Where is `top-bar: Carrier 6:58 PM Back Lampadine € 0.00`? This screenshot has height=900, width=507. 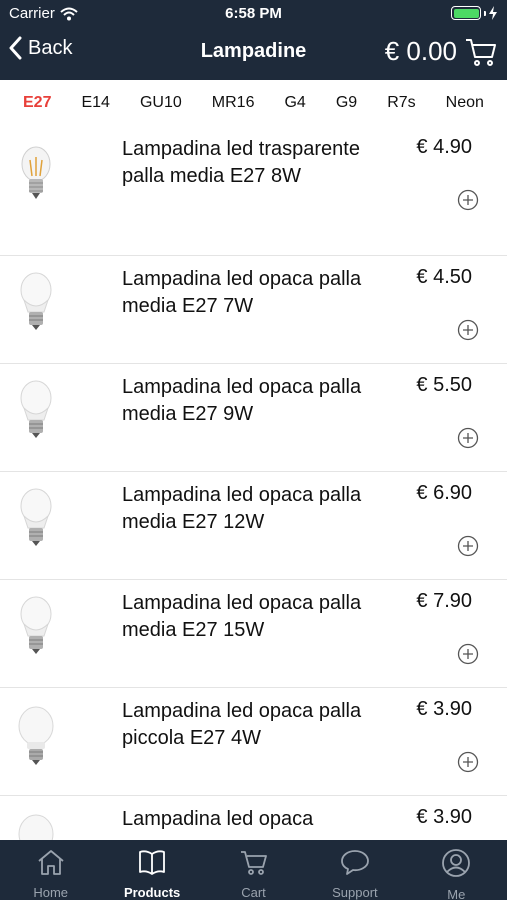 top-bar: Carrier 6:58 PM Back Lampadine € 0.00 is located at coordinates (253, 40).